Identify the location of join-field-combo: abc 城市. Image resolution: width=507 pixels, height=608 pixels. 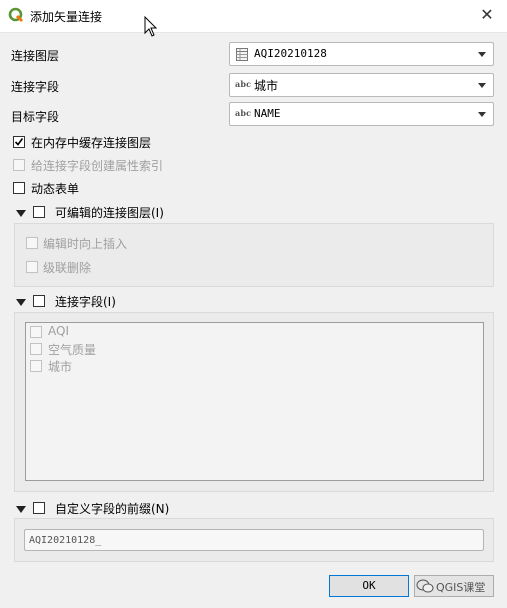
(361, 85).